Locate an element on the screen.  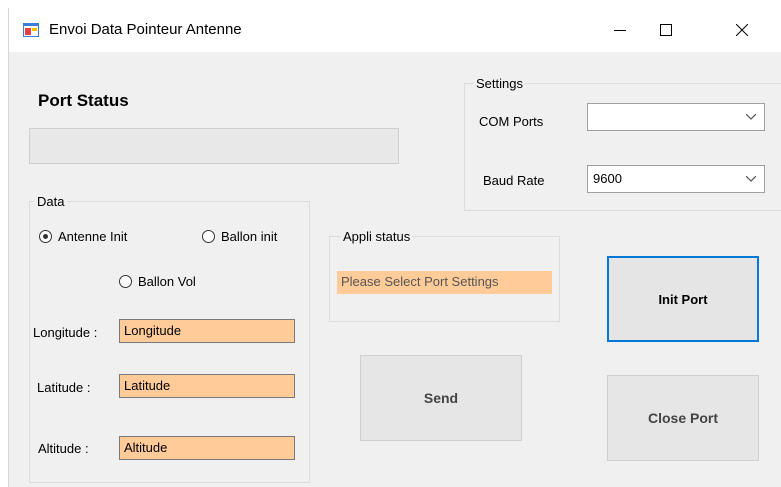
longitude-field: Longitude is located at coordinates (207, 331).